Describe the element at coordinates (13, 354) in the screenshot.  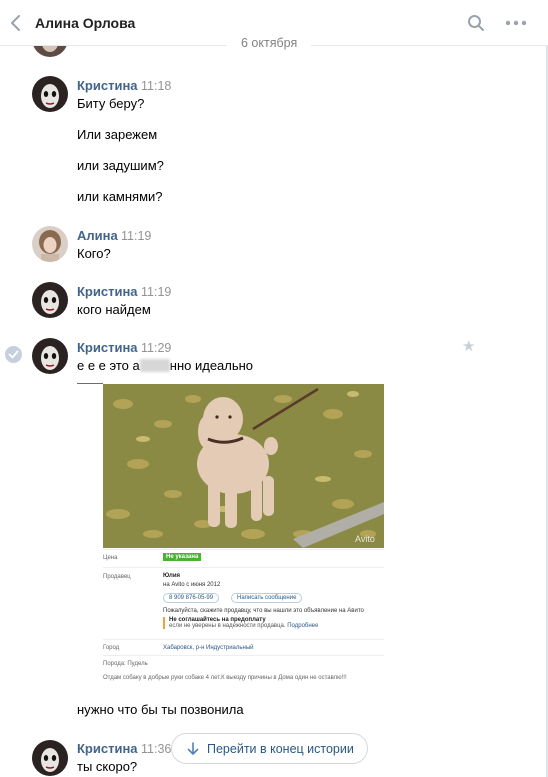
I see `read-check-icon` at that location.